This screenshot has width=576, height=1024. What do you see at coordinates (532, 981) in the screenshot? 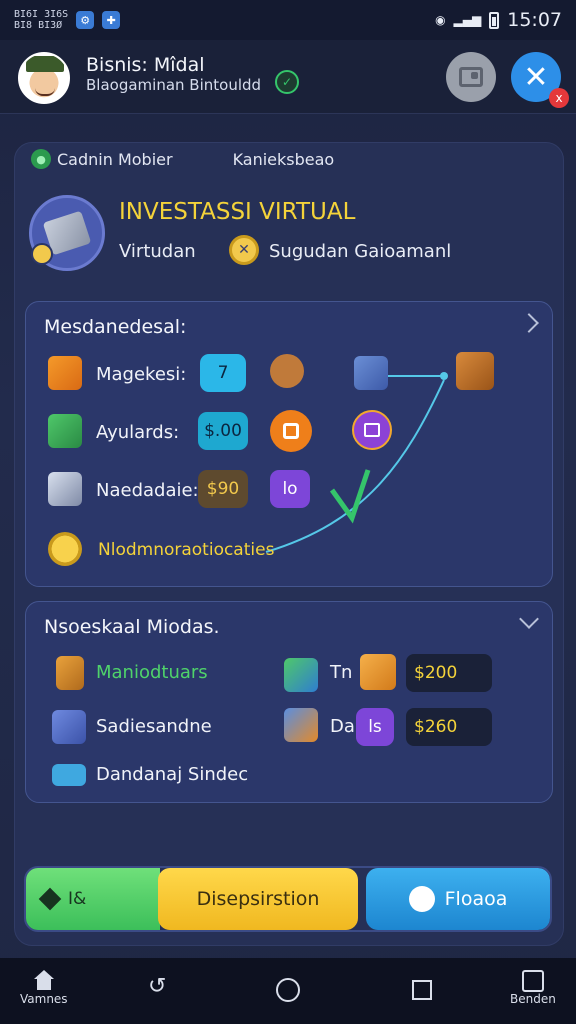
I see `document-nav-icon` at bounding box center [532, 981].